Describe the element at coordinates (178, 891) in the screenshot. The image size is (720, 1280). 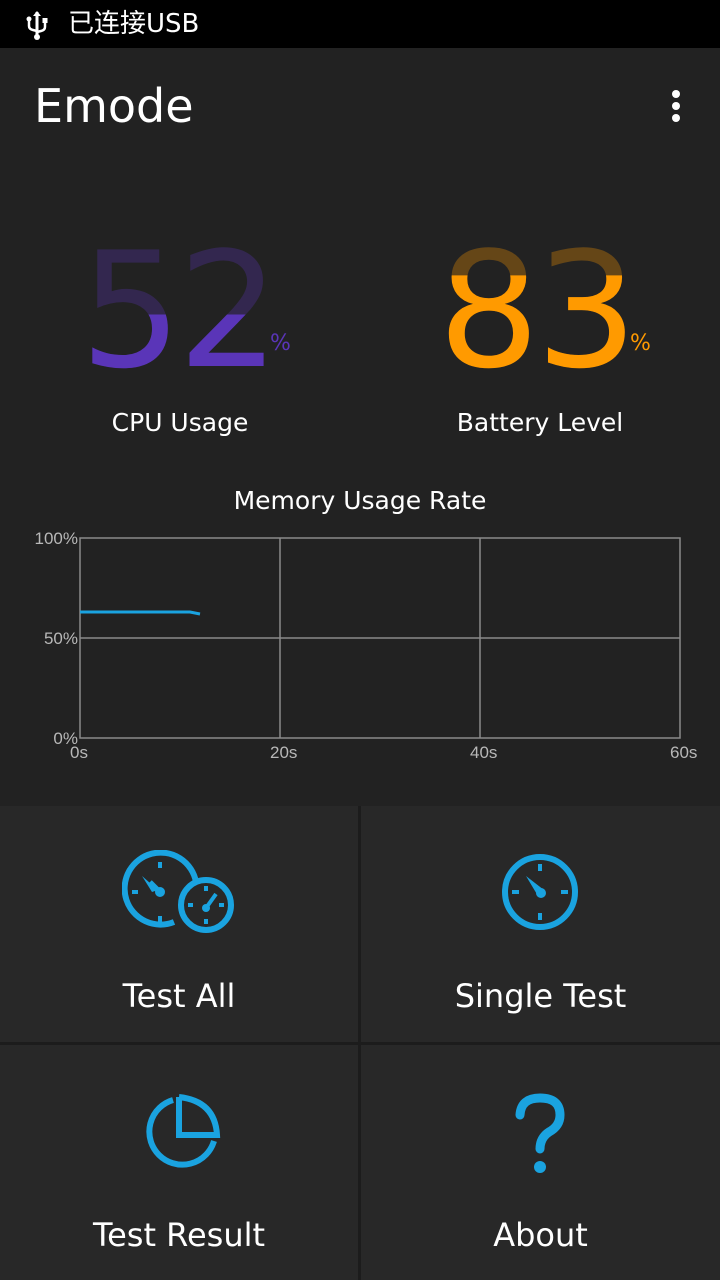
I see `test-all-icon` at that location.